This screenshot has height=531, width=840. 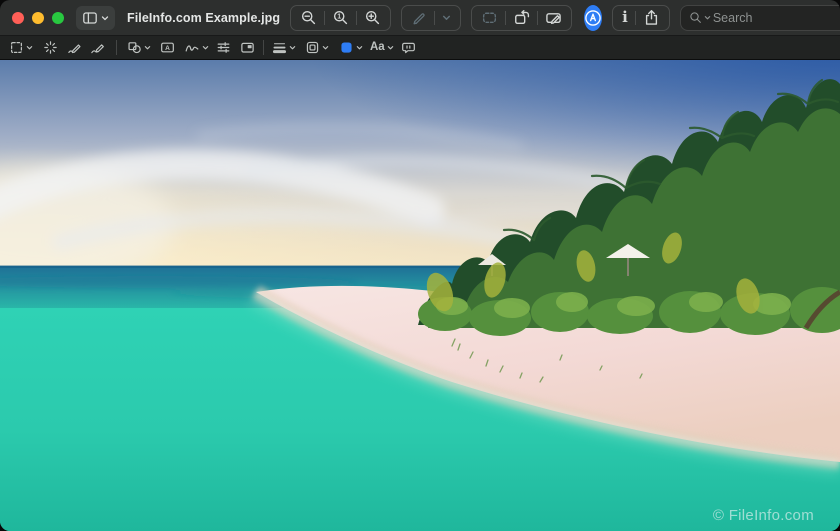 I want to click on crop-button, so click(x=489, y=18).